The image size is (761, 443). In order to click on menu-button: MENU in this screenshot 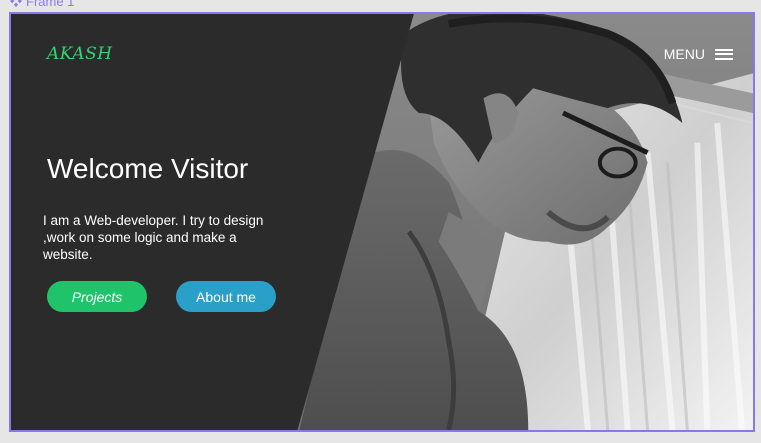, I will do `click(698, 54)`.